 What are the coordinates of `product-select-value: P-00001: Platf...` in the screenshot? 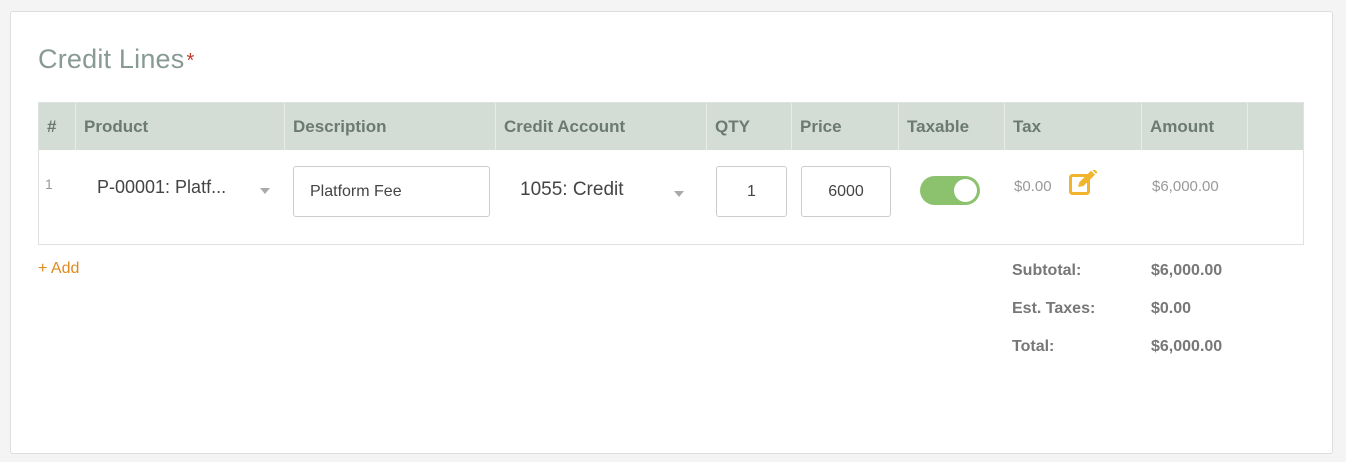 It's located at (162, 187).